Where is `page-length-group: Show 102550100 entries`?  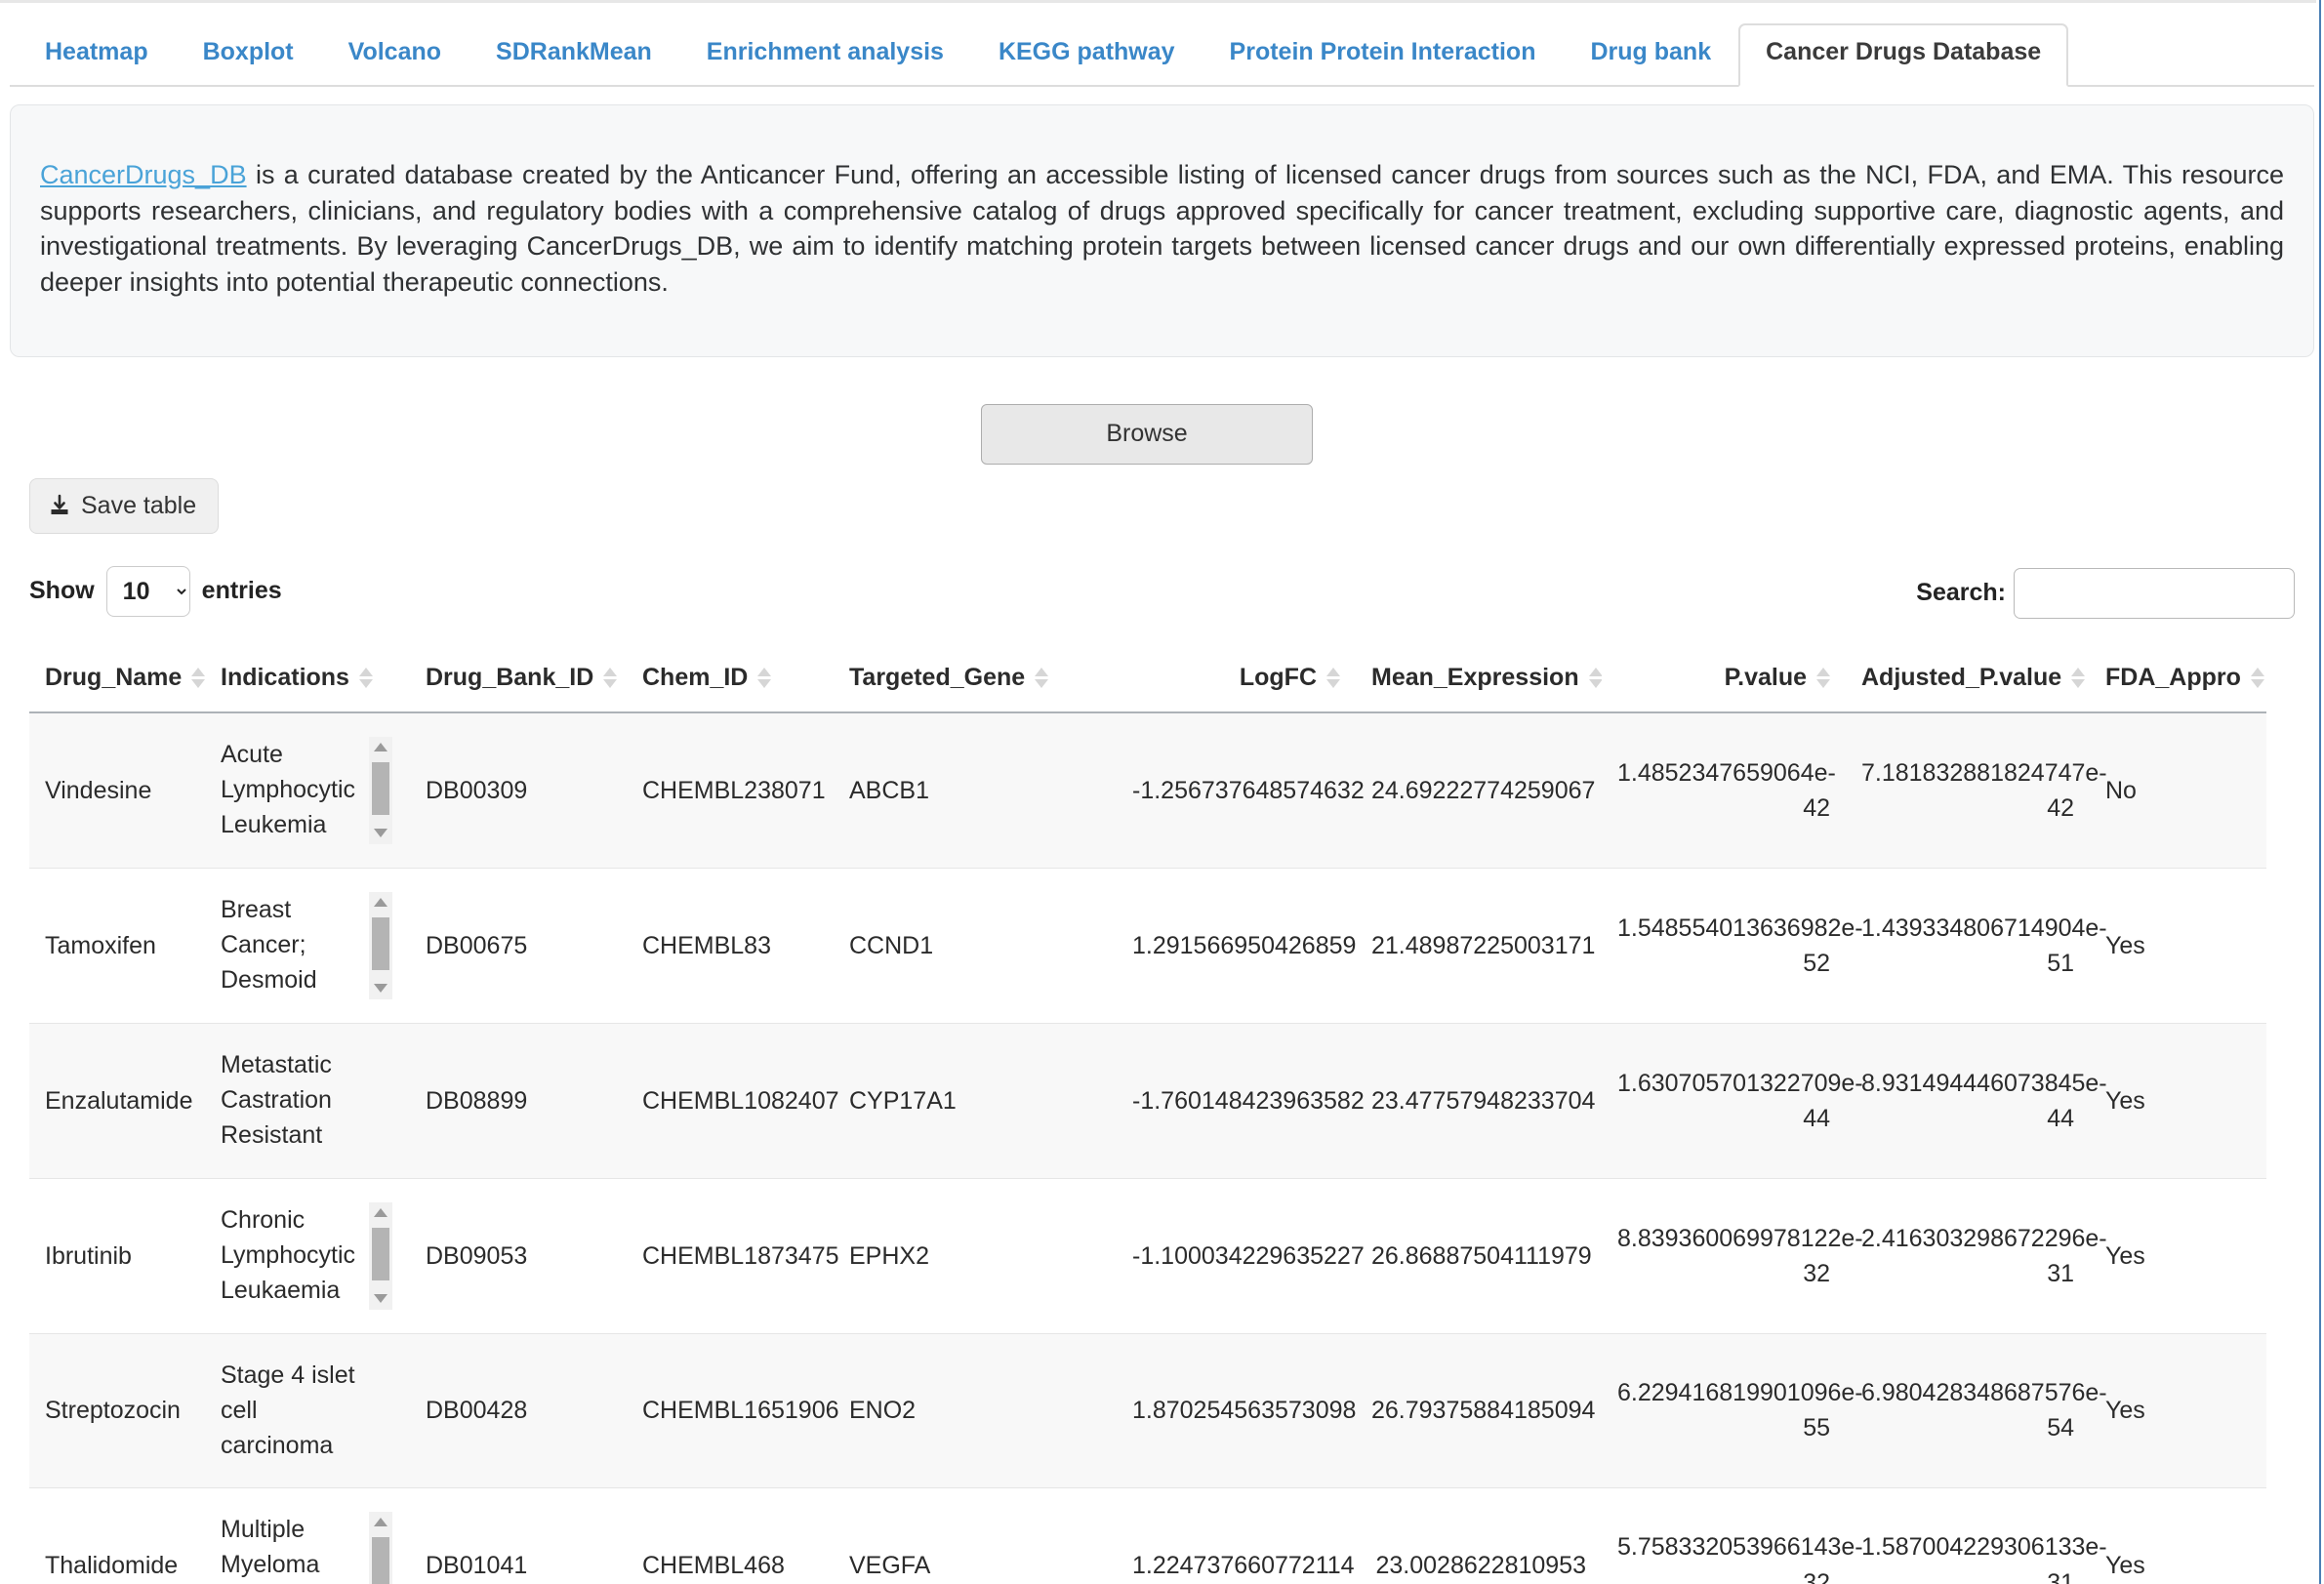
page-length-group: Show 102550100 entries is located at coordinates (156, 591).